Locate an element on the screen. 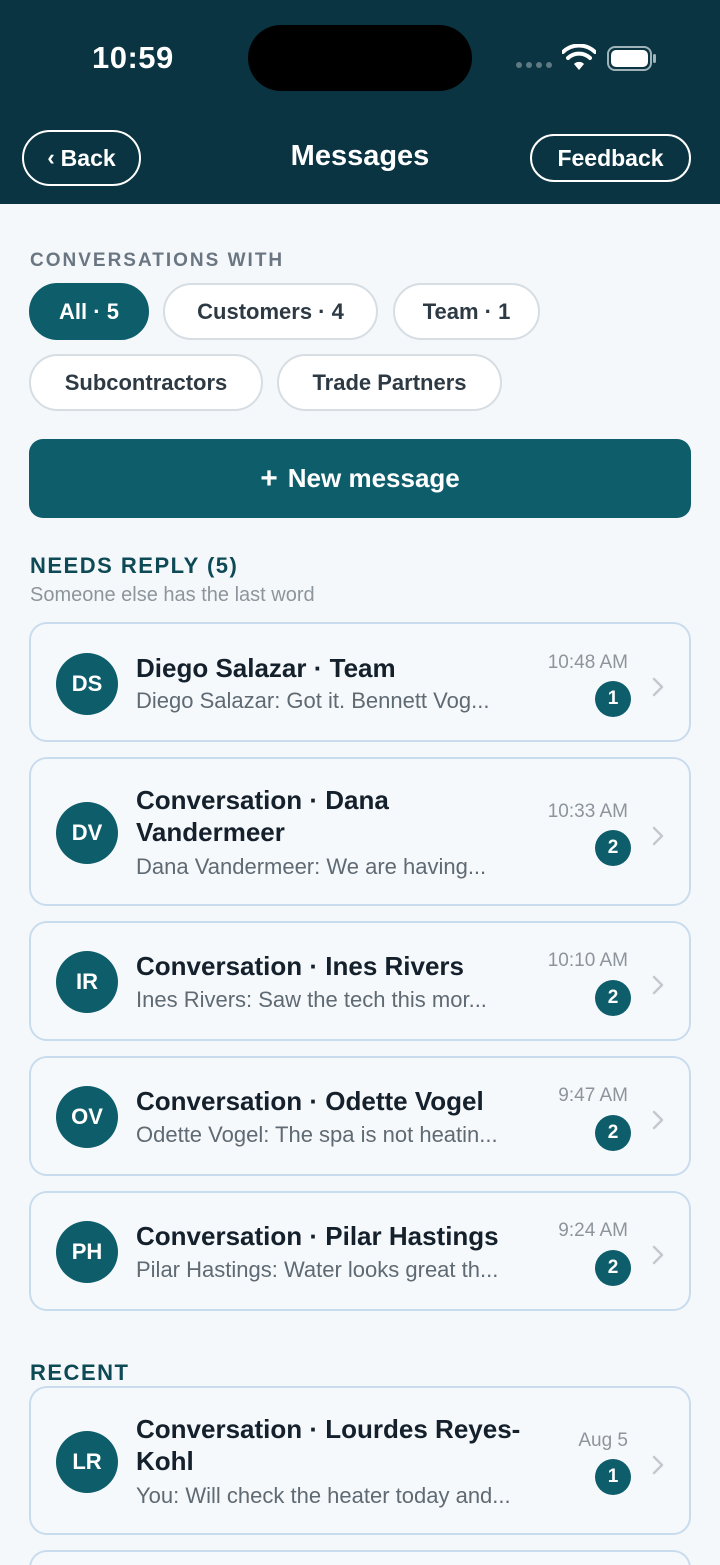 The width and height of the screenshot is (720, 1565). dynamic-island is located at coordinates (360, 58).